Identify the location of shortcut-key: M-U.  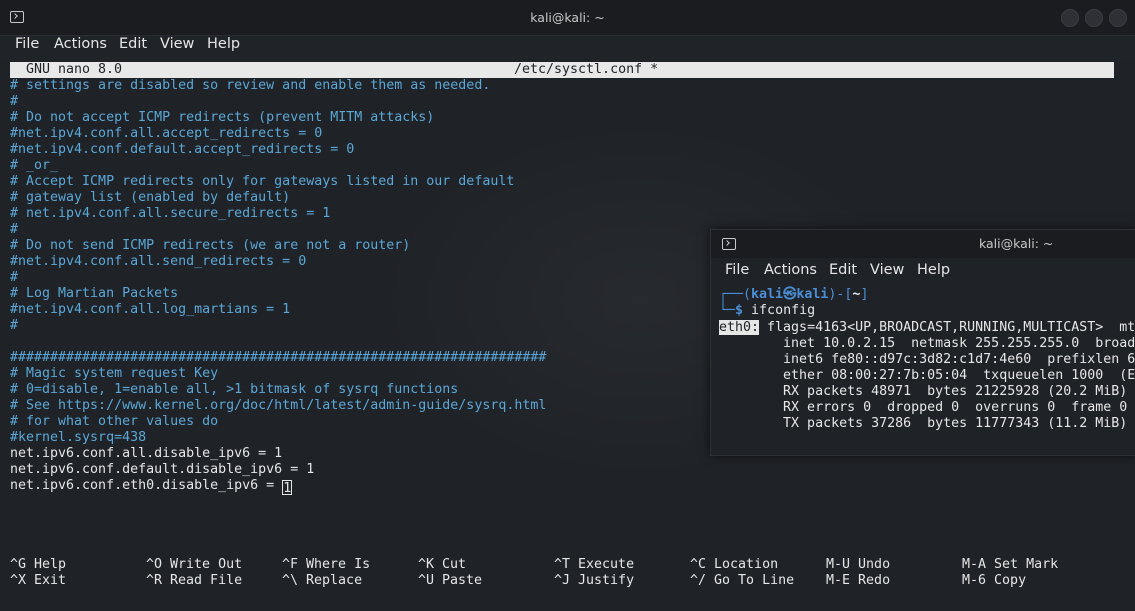
(838, 564).